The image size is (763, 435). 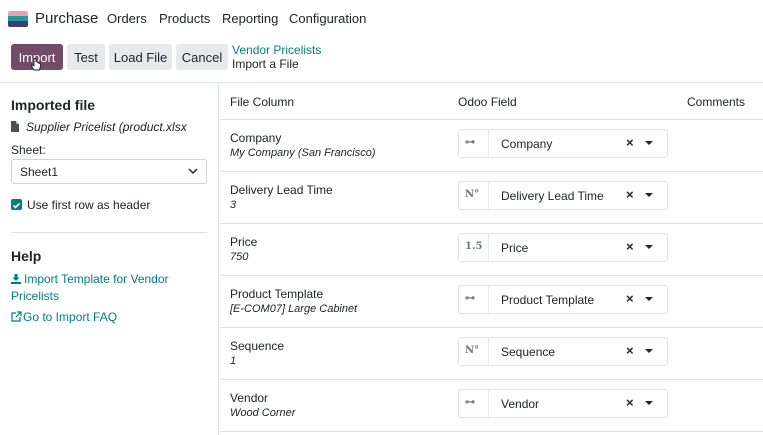 I want to click on sidebar-divider, so click(x=109, y=232).